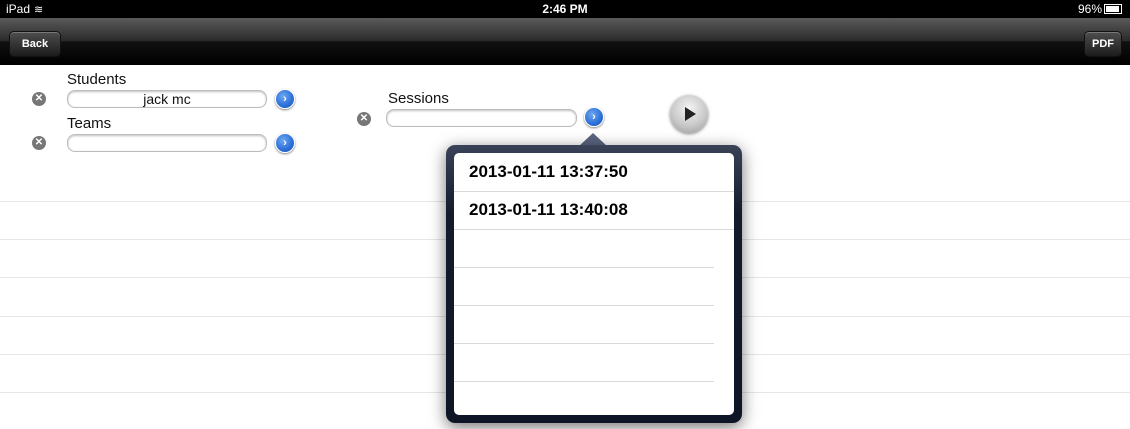 The image size is (1130, 429). What do you see at coordinates (1113, 8) in the screenshot?
I see `battery-icon` at bounding box center [1113, 8].